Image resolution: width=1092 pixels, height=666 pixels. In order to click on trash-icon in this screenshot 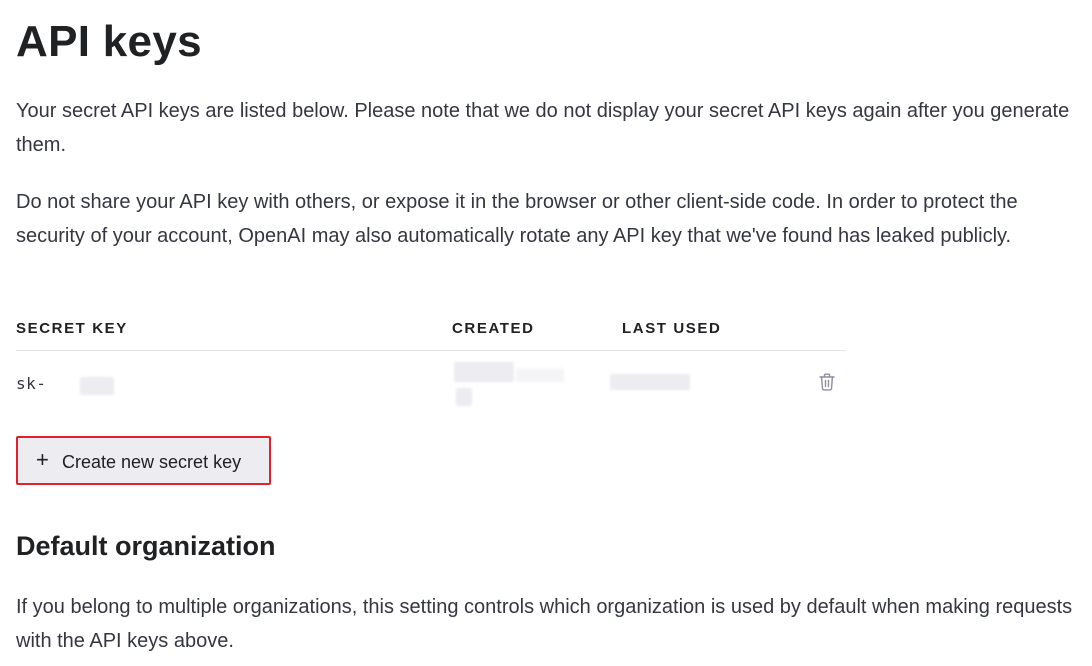, I will do `click(827, 382)`.